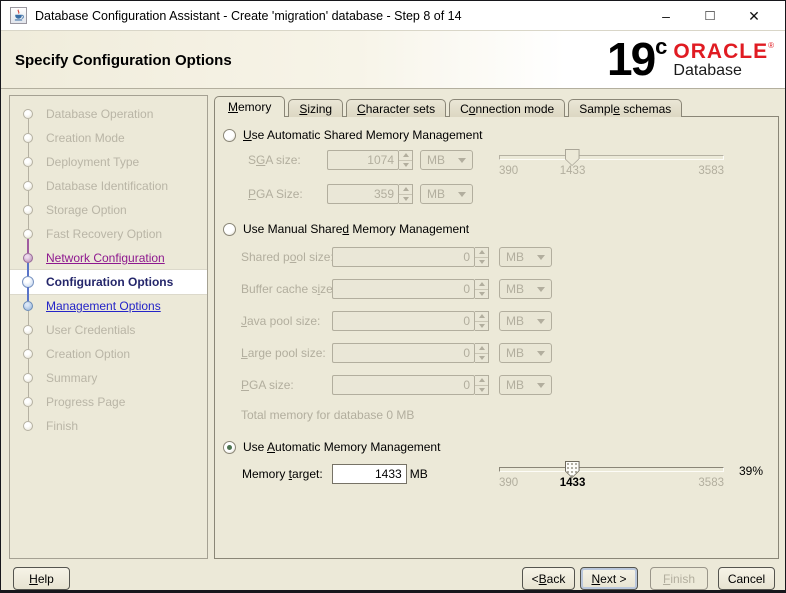 This screenshot has width=786, height=593. I want to click on total-memory-row: Total memory for database 0 MB, so click(327, 415).